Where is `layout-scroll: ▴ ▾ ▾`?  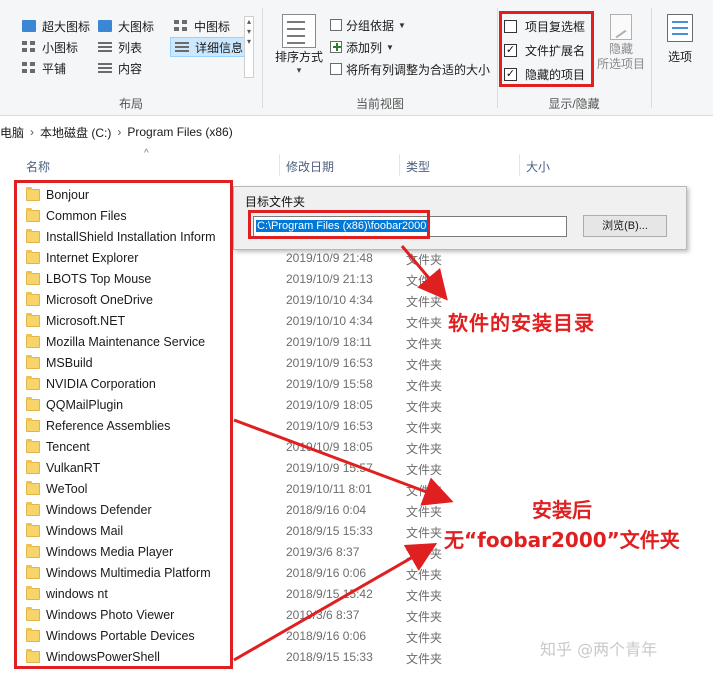 layout-scroll: ▴ ▾ ▾ is located at coordinates (249, 47).